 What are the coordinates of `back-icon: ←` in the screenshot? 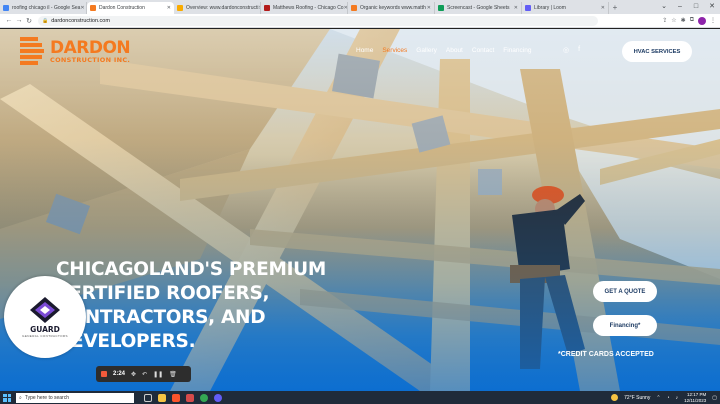 It's located at (9, 20).